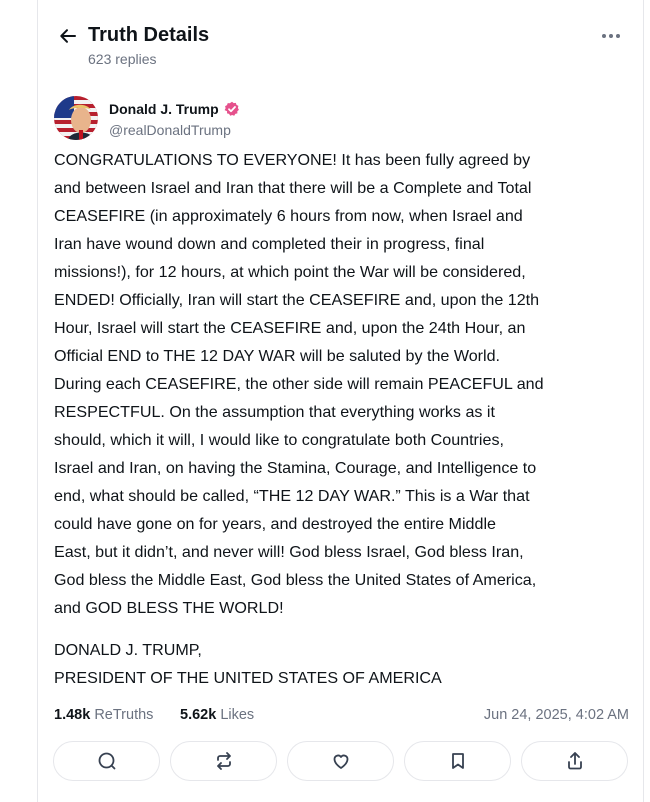  Describe the element at coordinates (72, 715) in the screenshot. I see `retruths-count: 1.48k` at that location.